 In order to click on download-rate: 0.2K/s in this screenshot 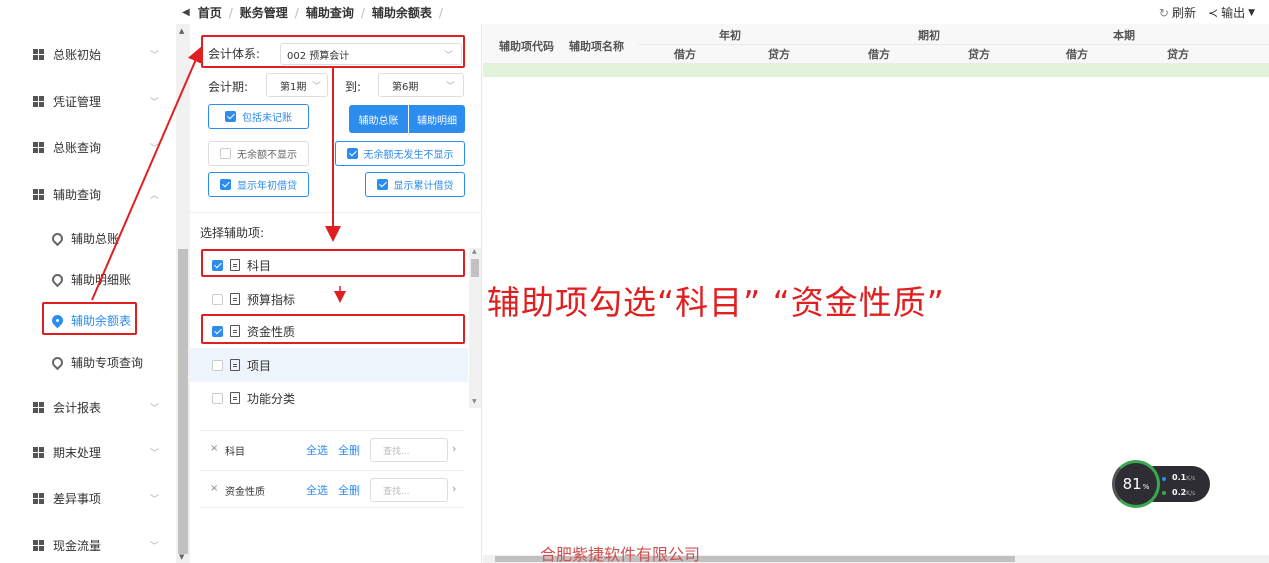, I will do `click(1184, 492)`.